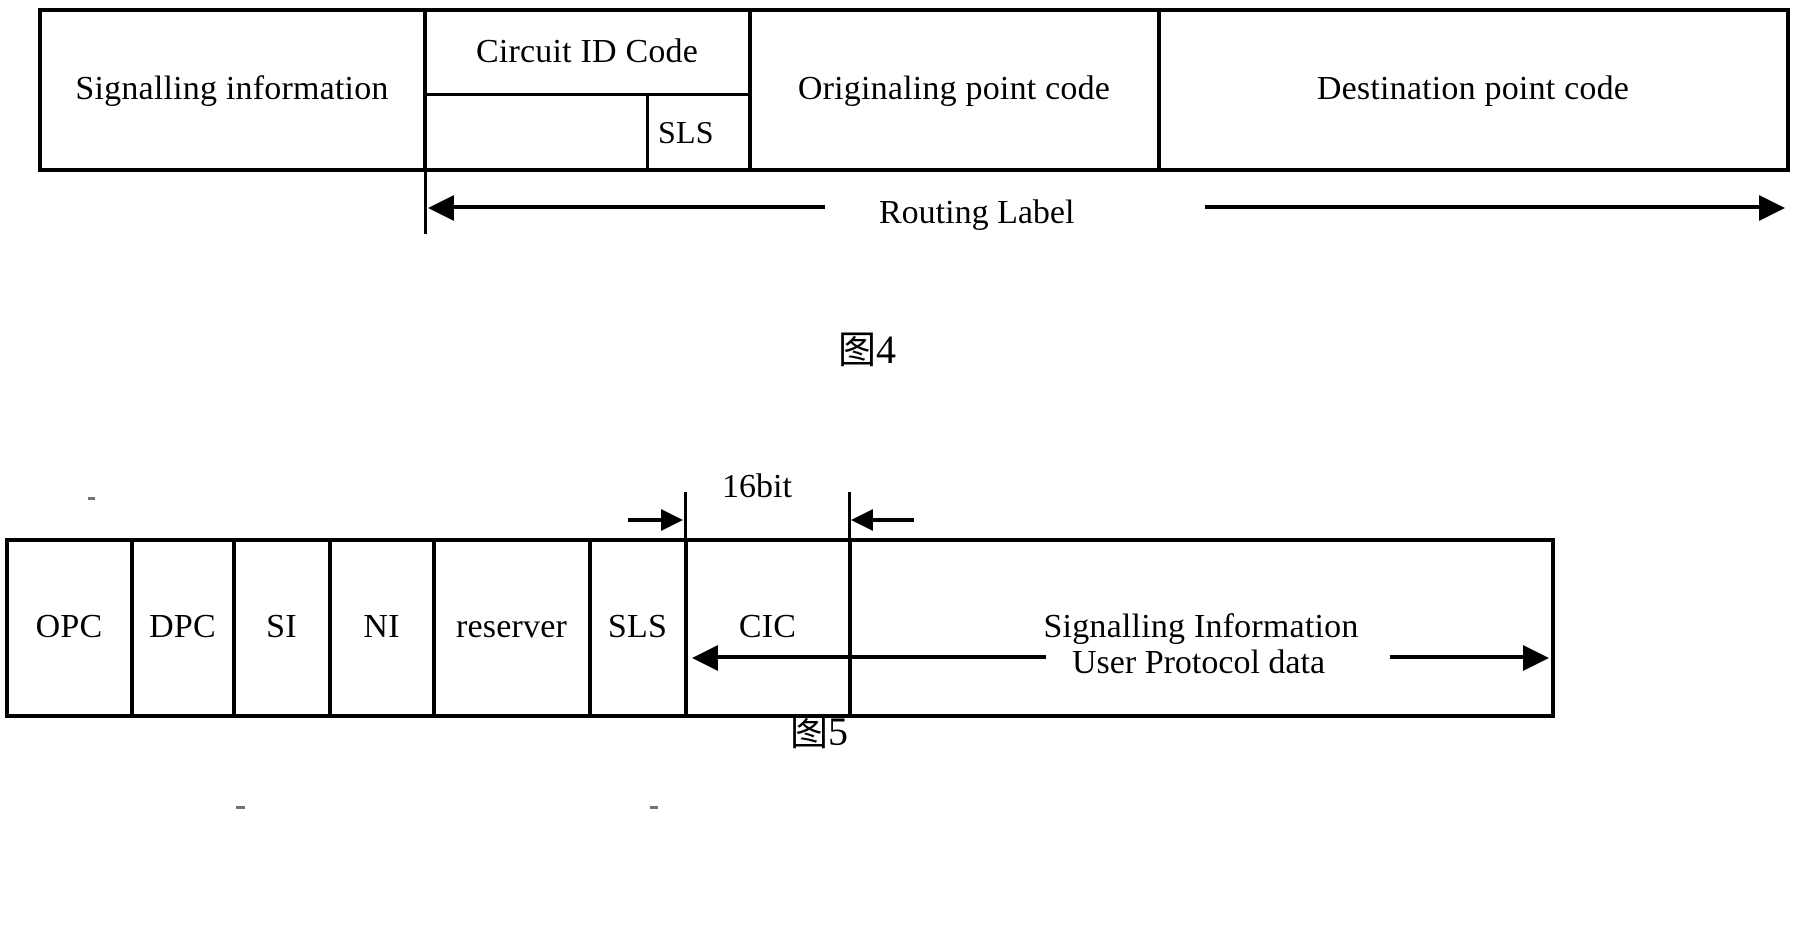  Describe the element at coordinates (857, 350) in the screenshot. I see `fig4-caption-cjk: 图` at that location.